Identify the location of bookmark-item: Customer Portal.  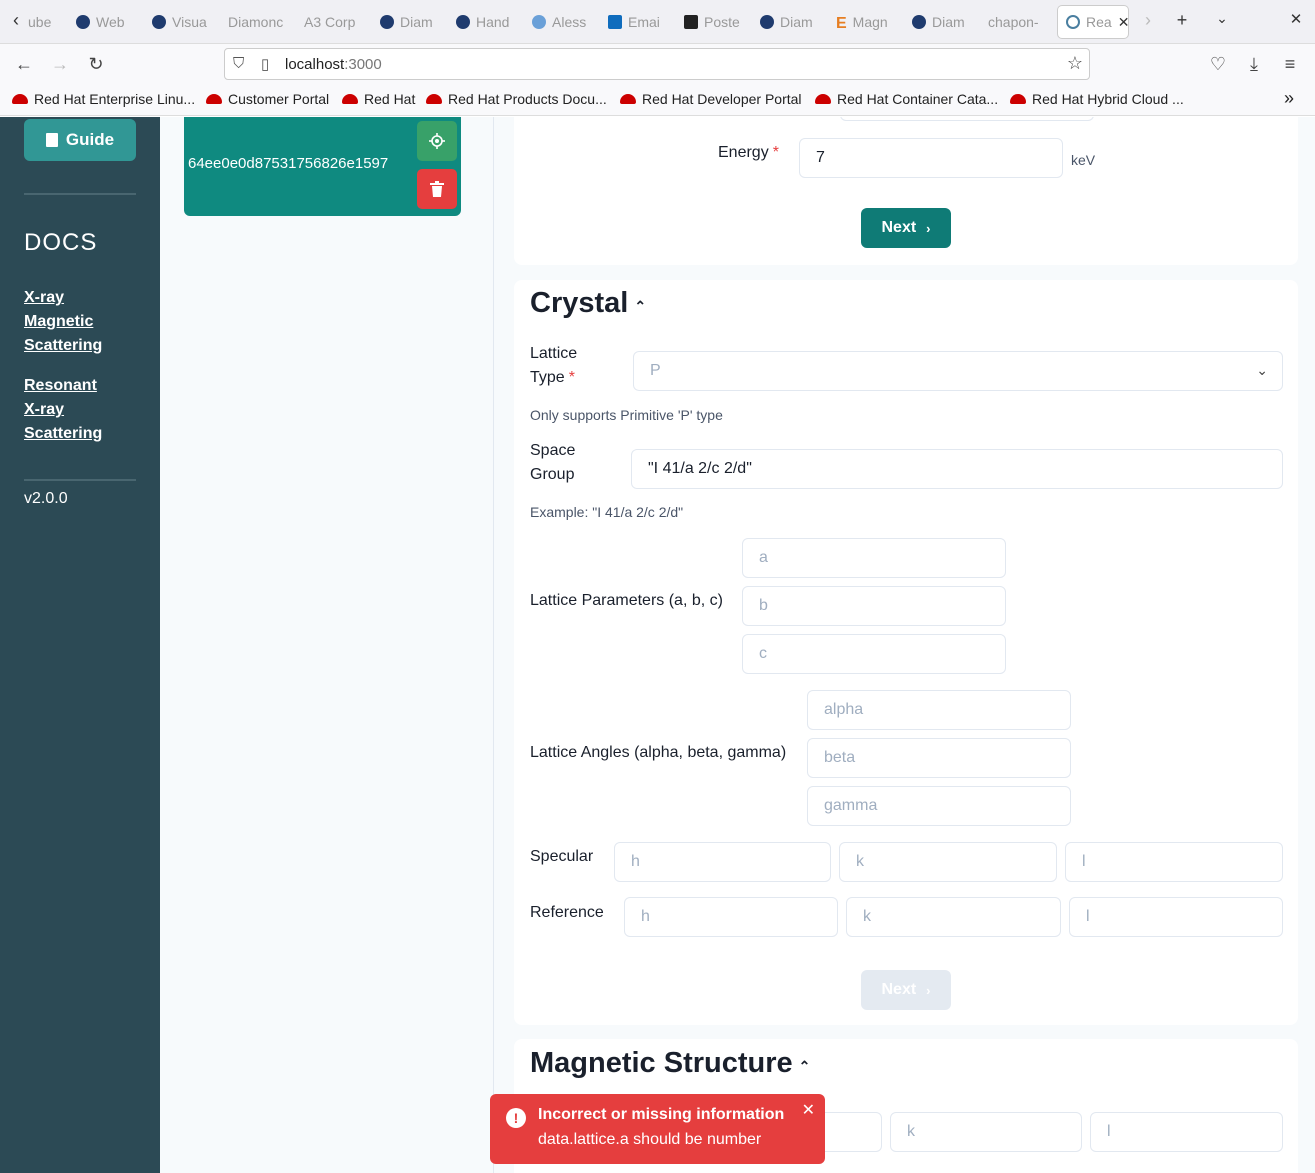
(267, 99).